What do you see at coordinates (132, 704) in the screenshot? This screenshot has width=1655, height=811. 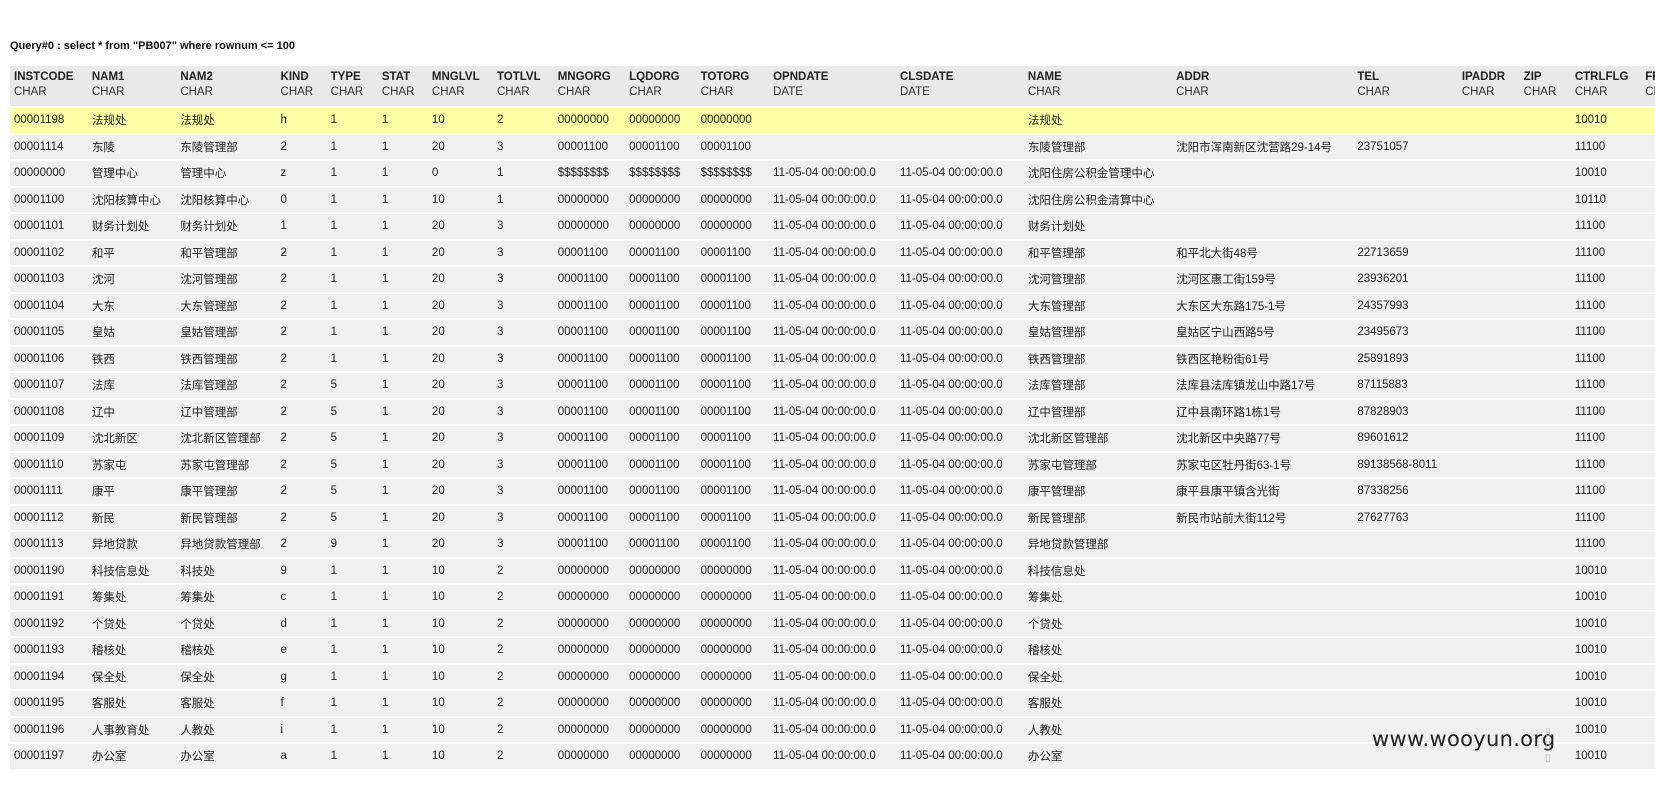 I see `cell-nam1: 客服处` at bounding box center [132, 704].